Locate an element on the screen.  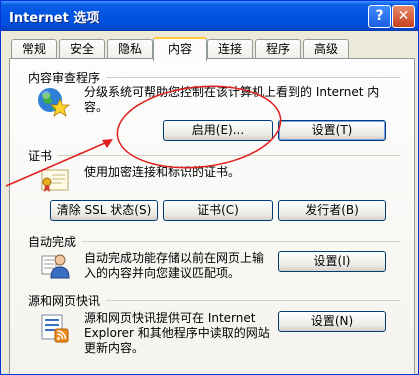
certificates-description: 使用加密连接和标识的证书。 is located at coordinates (162, 172).